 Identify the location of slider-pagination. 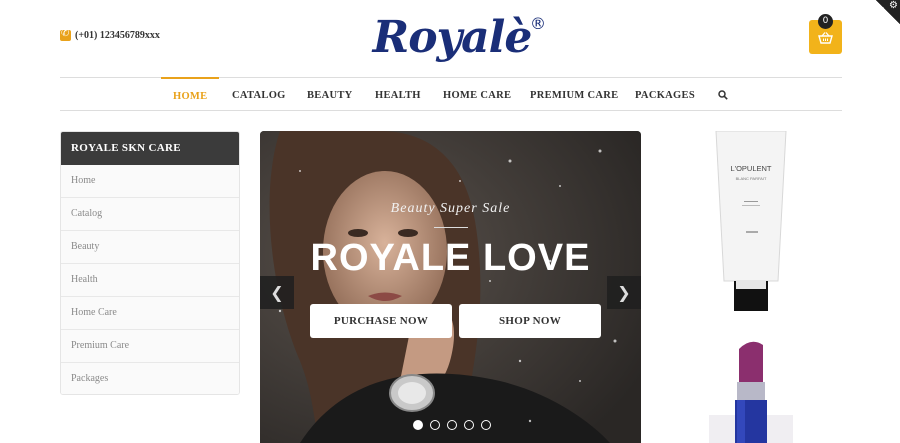
(452, 425).